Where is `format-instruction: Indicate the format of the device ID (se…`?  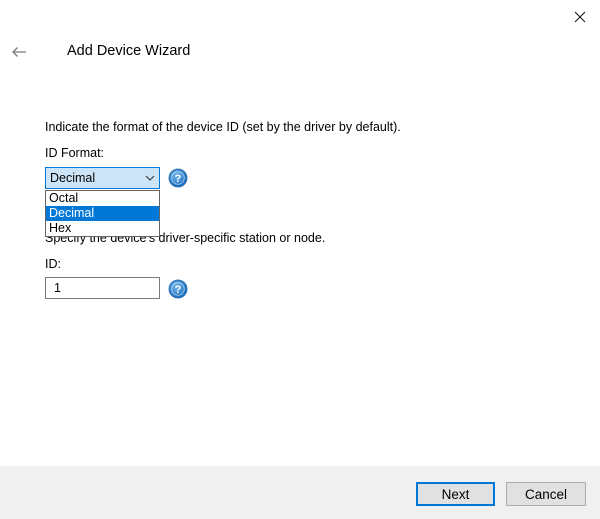 format-instruction: Indicate the format of the device ID (se… is located at coordinates (223, 127).